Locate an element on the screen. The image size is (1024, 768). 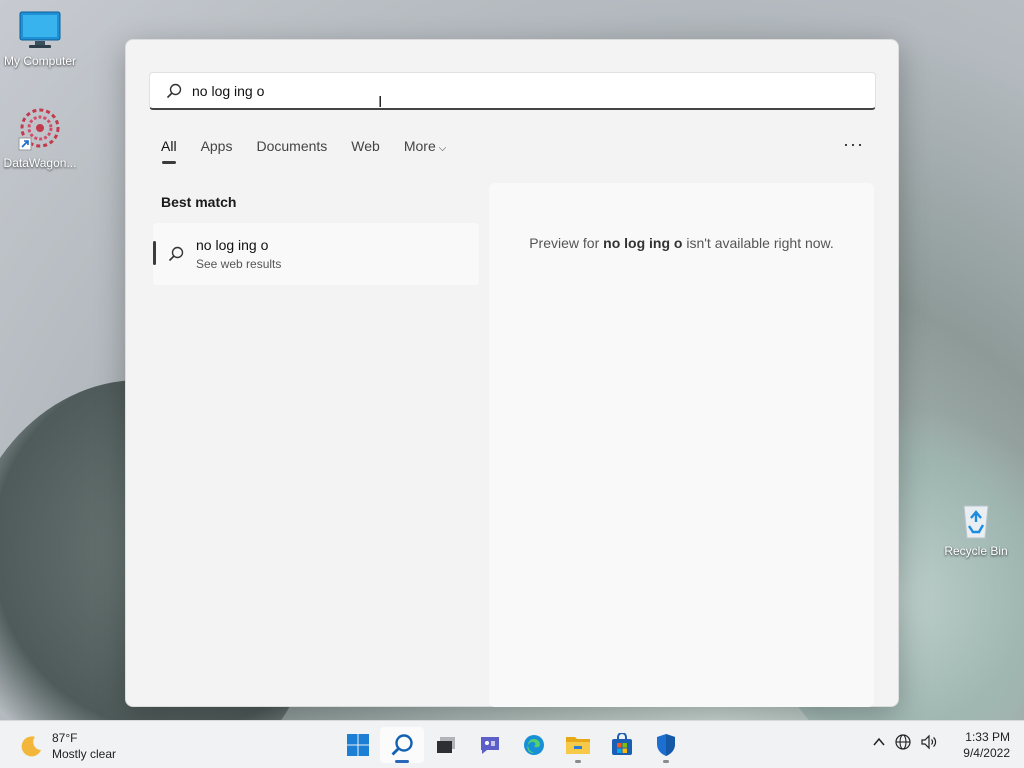
tab-more: More ⌵ is located at coordinates (425, 146).